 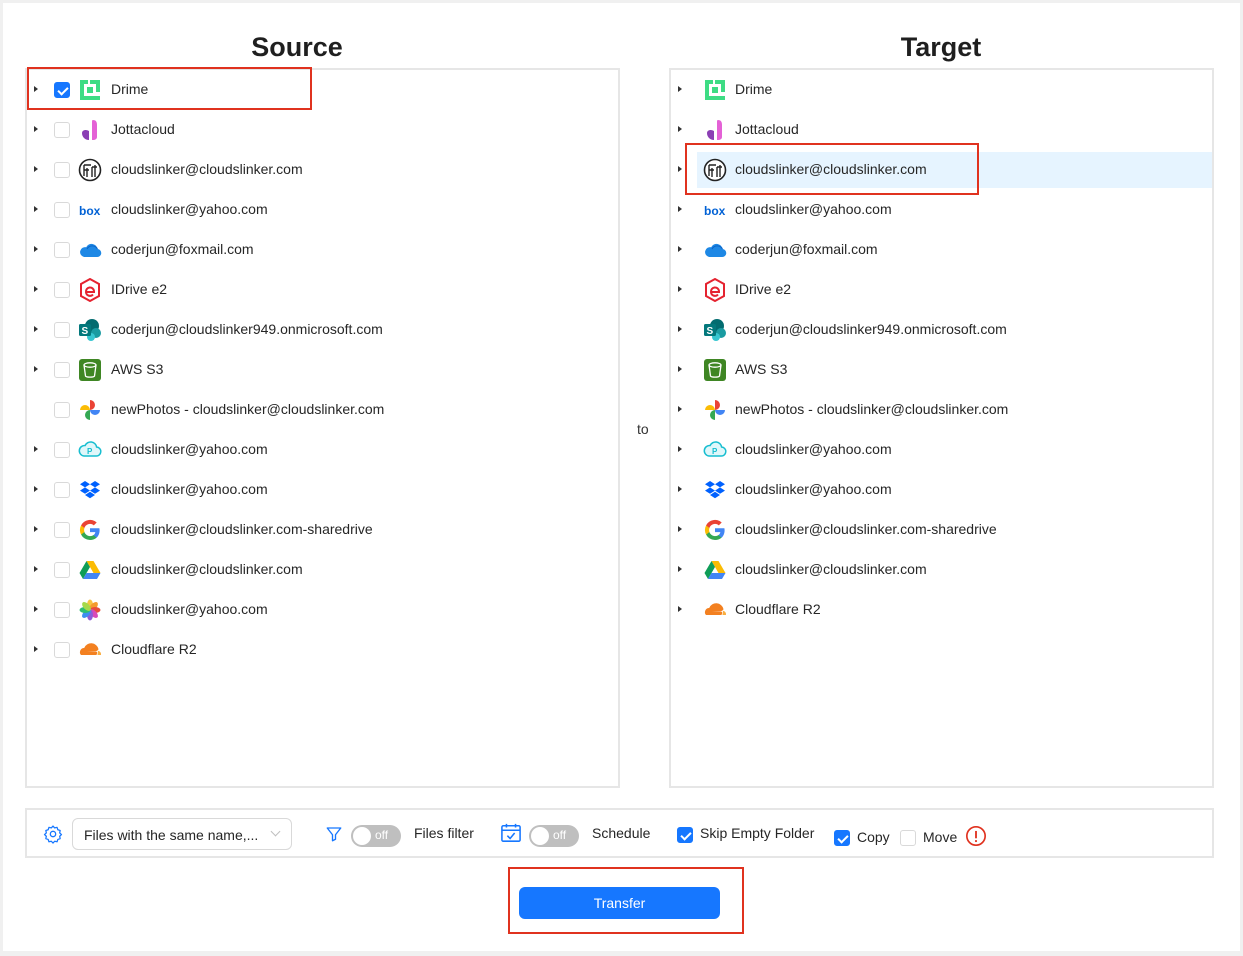 What do you see at coordinates (554, 836) in the screenshot?
I see `schedule-switch: off` at bounding box center [554, 836].